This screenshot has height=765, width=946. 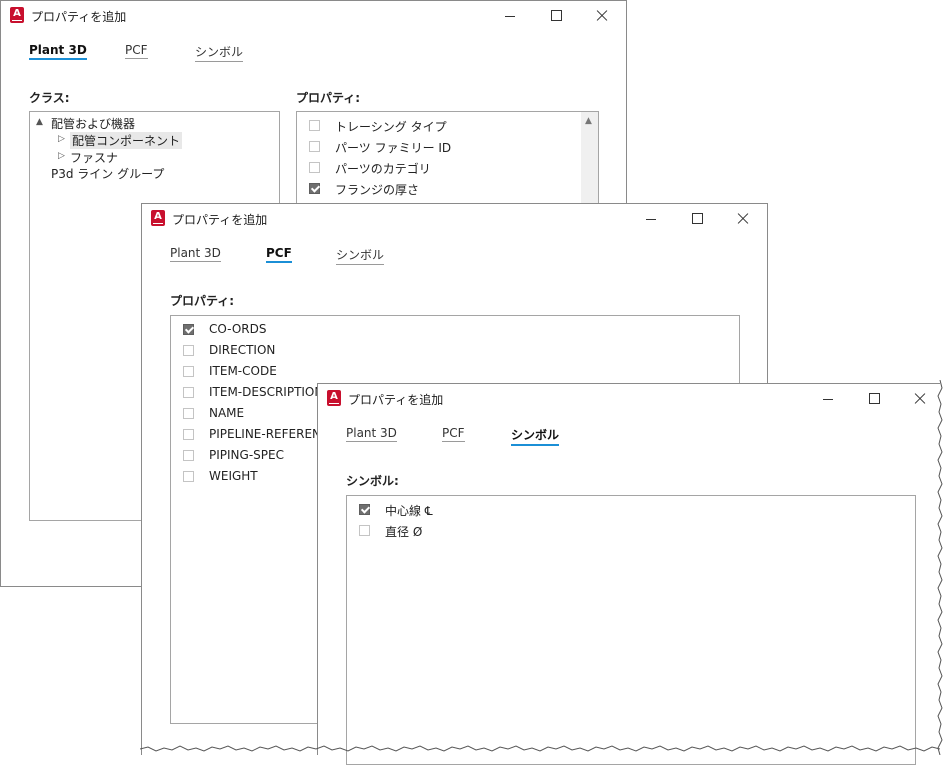 I want to click on checkbox-label: パーツのカテゴリ, so click(x=383, y=169).